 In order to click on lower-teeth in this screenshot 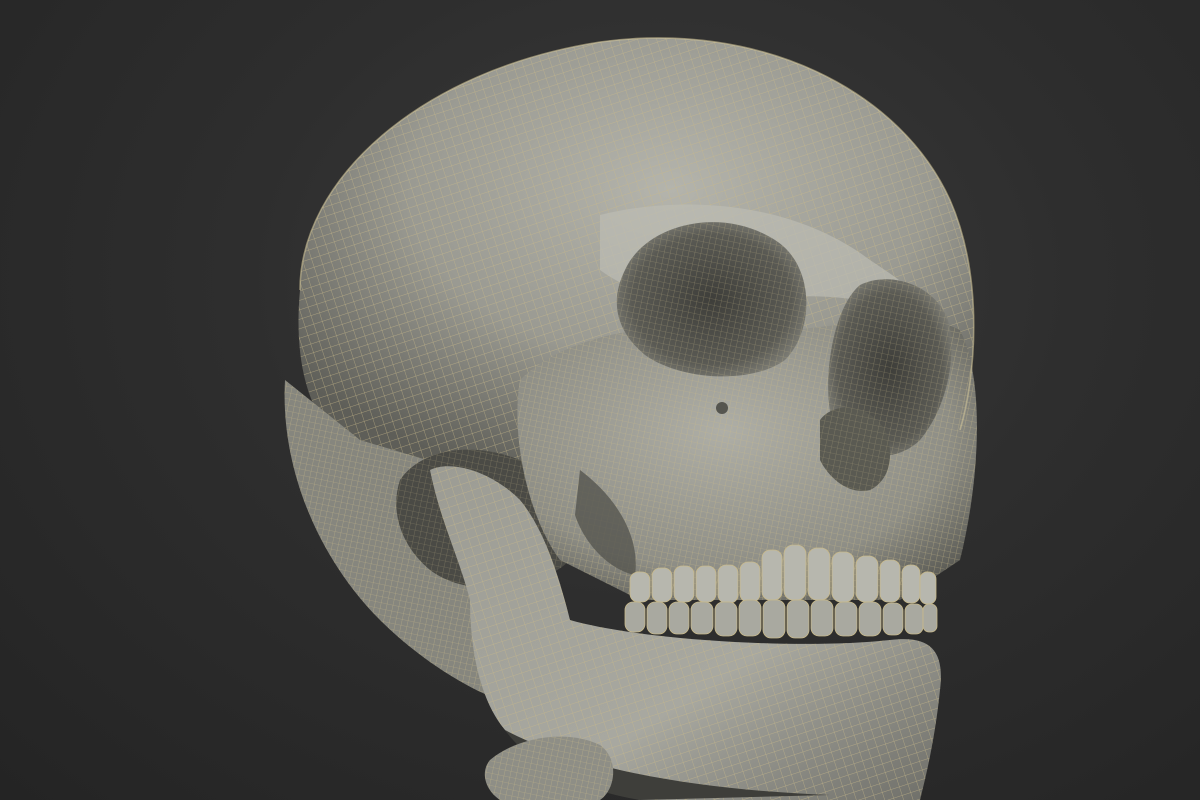, I will do `click(781, 619)`.